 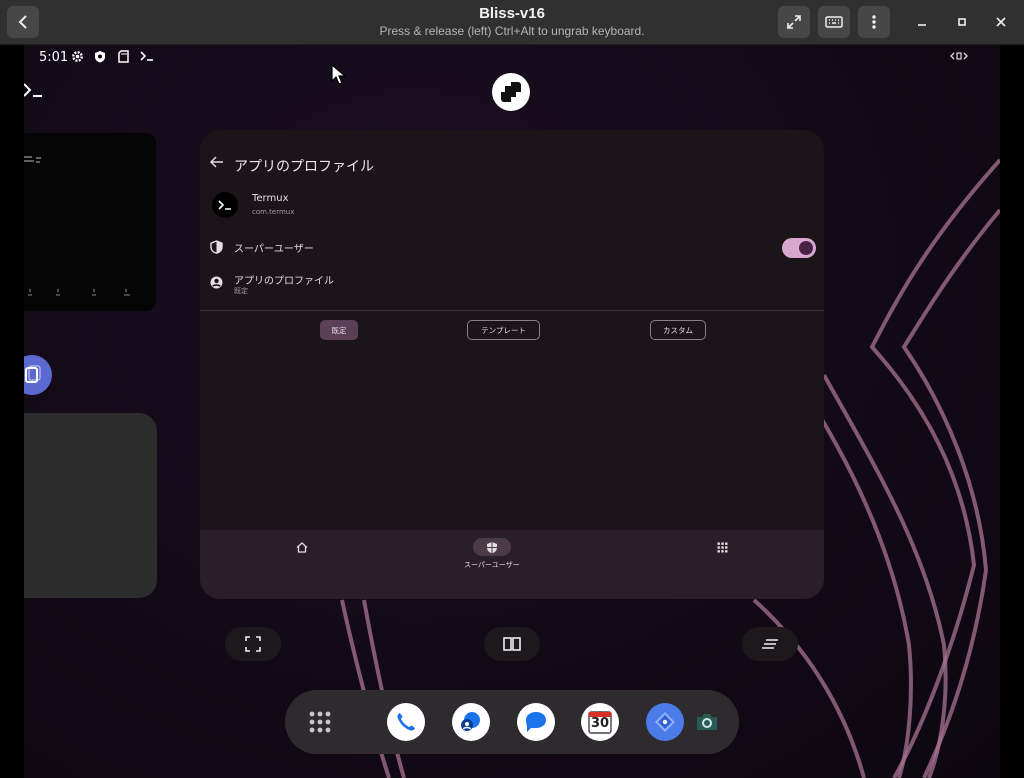 What do you see at coordinates (79, 292) in the screenshot?
I see `peek-card-extra-keys` at bounding box center [79, 292].